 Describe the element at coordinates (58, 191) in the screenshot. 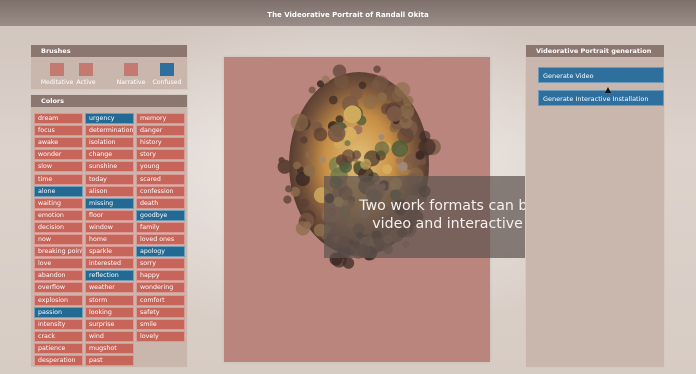

I see `color-word-cell: alone` at that location.